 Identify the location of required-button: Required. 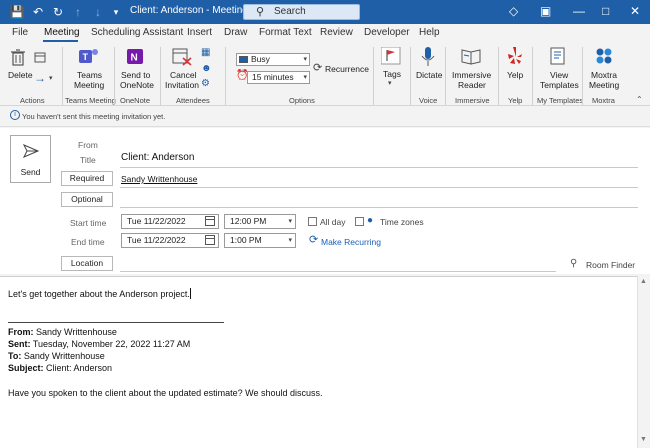
(87, 178).